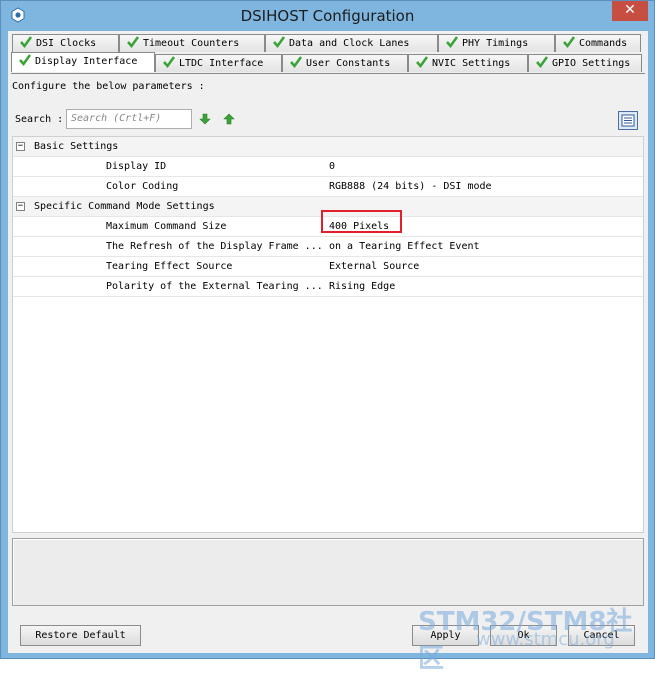 Image resolution: width=655 pixels, height=675 pixels. Describe the element at coordinates (166, 226) in the screenshot. I see `param-name: Maximum Command Size` at that location.